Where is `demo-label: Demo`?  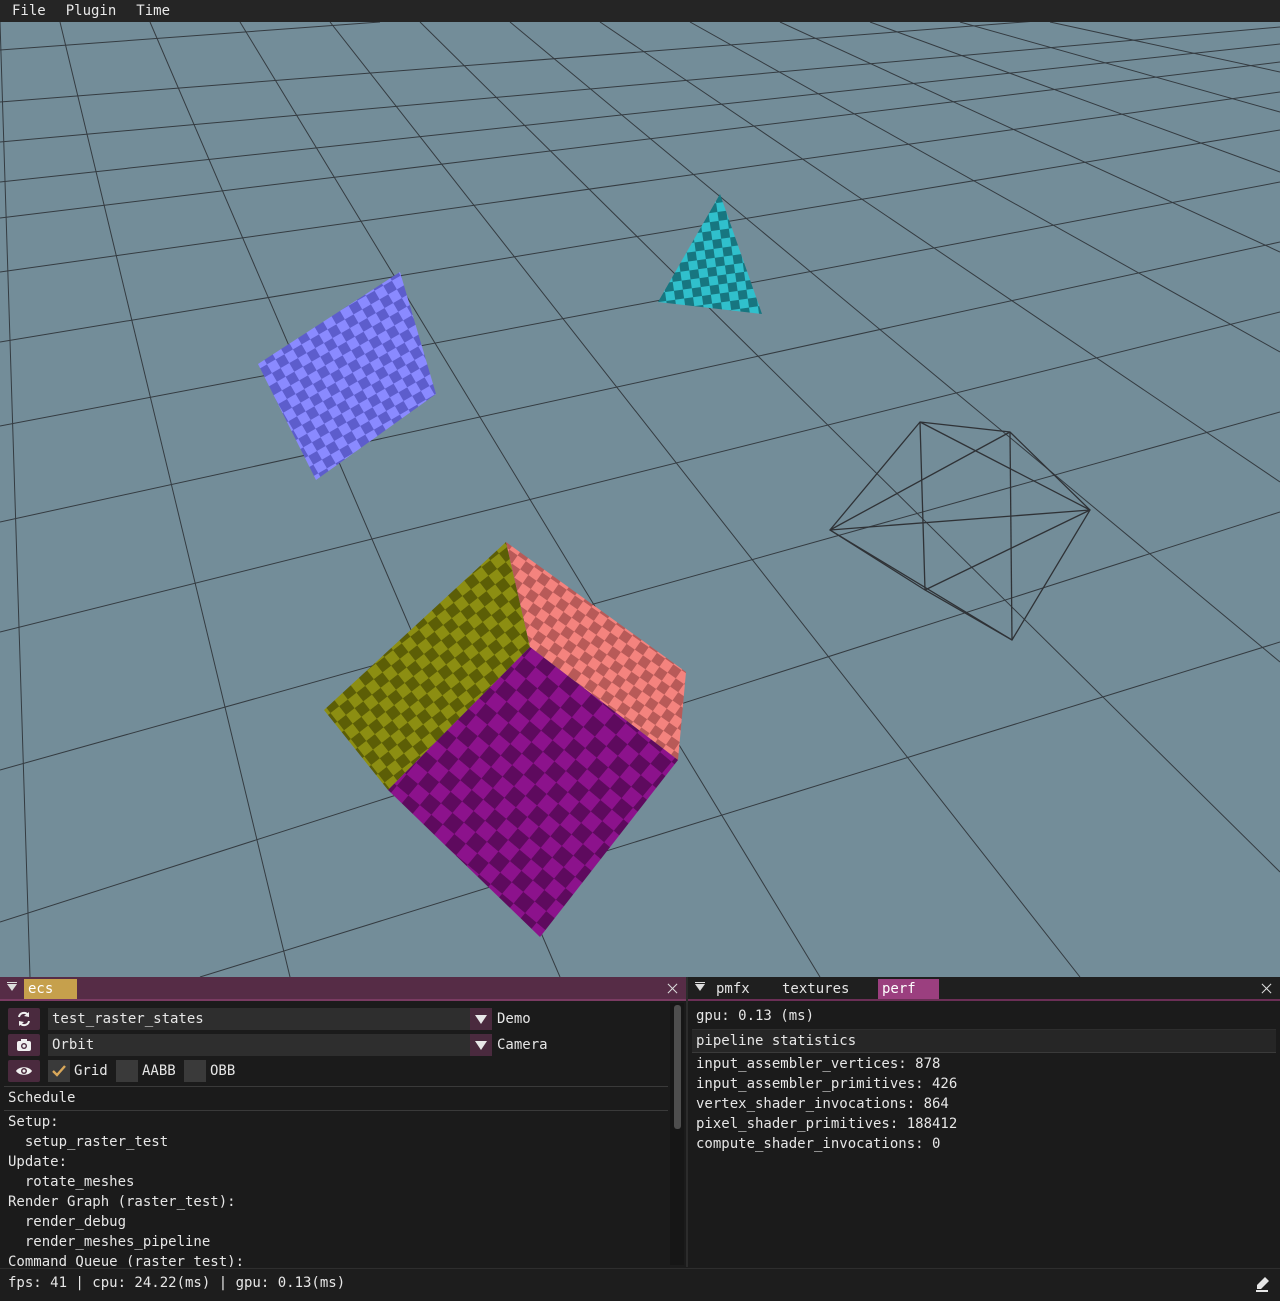 demo-label: Demo is located at coordinates (514, 1019).